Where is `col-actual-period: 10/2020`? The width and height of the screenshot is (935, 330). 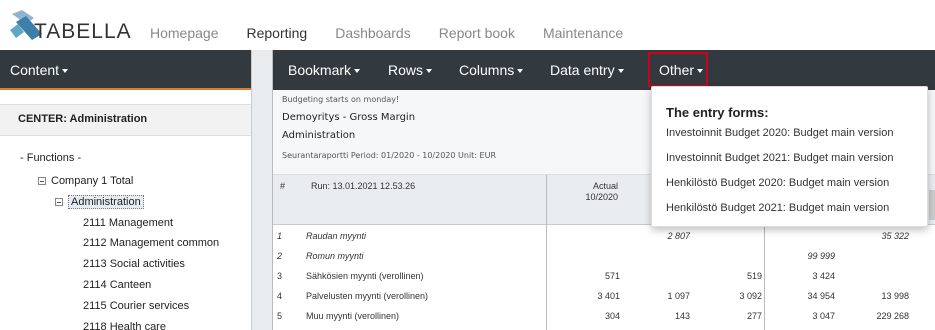
col-actual-period: 10/2020 is located at coordinates (601, 197).